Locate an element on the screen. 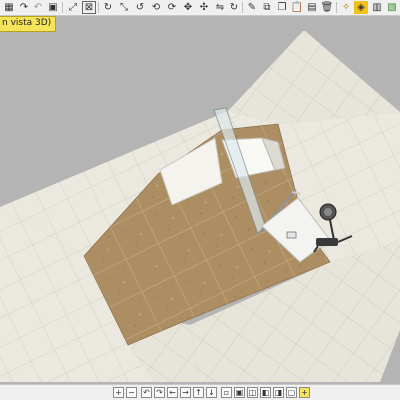  package-icon: ✧ is located at coordinates (346, 7).